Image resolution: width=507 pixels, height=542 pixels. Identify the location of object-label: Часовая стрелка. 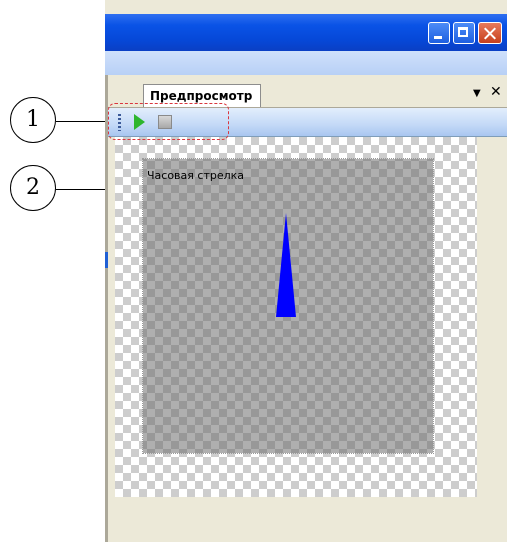
(196, 175).